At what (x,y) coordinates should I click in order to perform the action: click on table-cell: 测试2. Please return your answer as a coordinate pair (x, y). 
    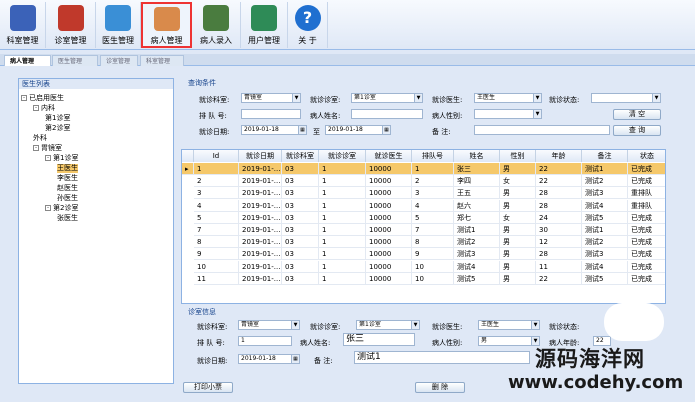
    Looking at the image, I should click on (477, 242).